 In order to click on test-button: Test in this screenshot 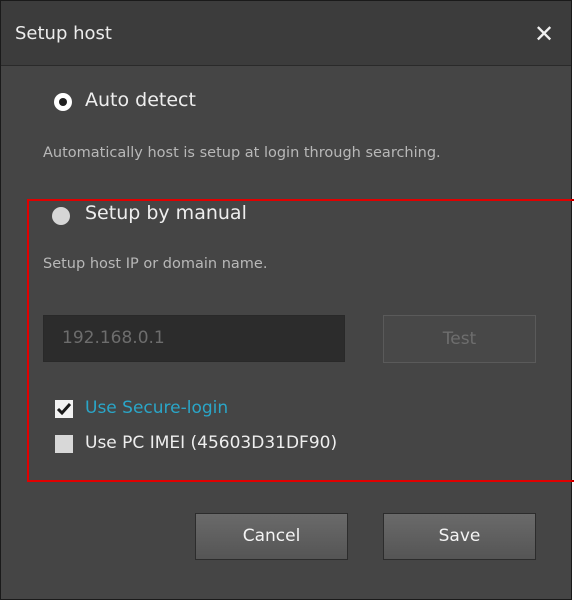, I will do `click(459, 339)`.